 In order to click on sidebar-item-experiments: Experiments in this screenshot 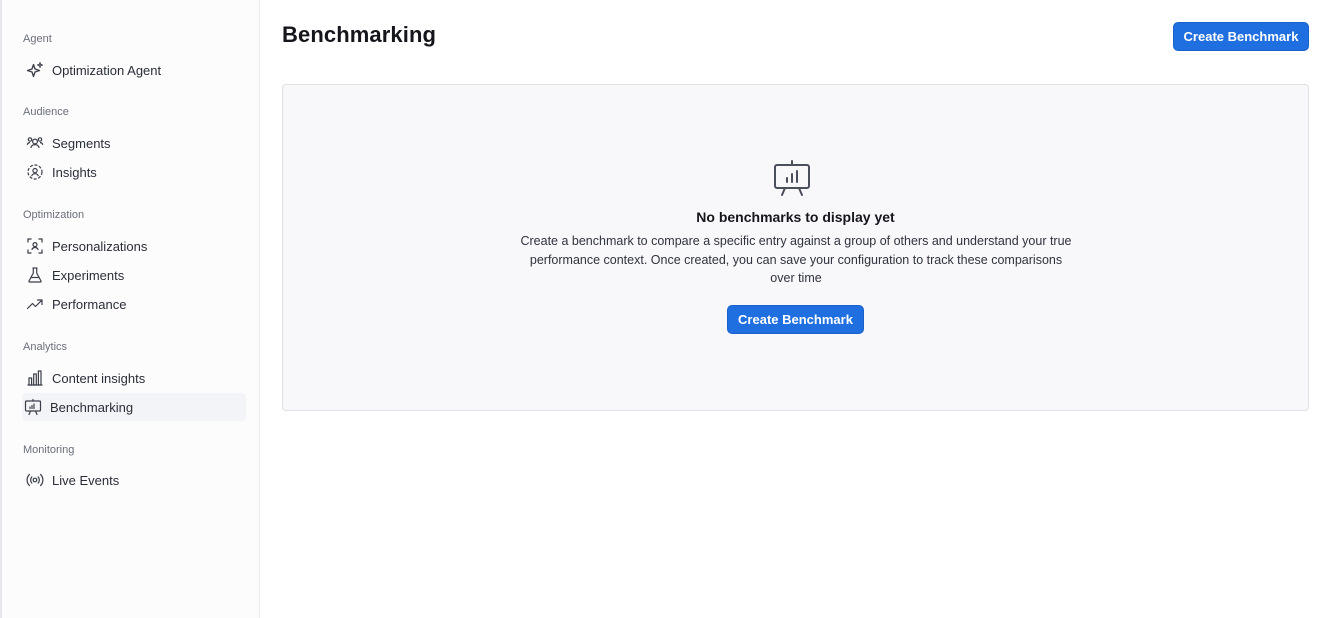, I will do `click(134, 275)`.